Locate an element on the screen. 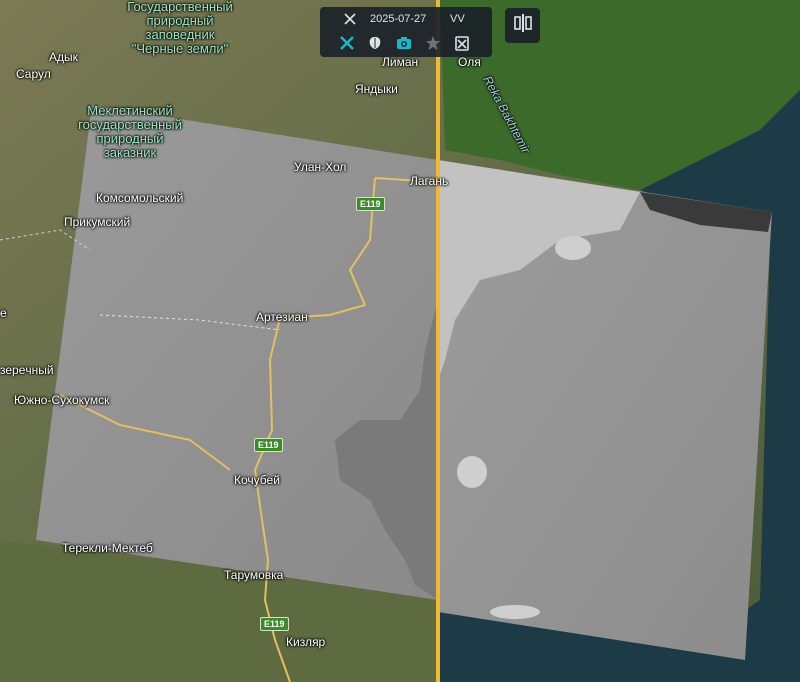 This screenshot has height=682, width=800. star-icon is located at coordinates (433, 43).